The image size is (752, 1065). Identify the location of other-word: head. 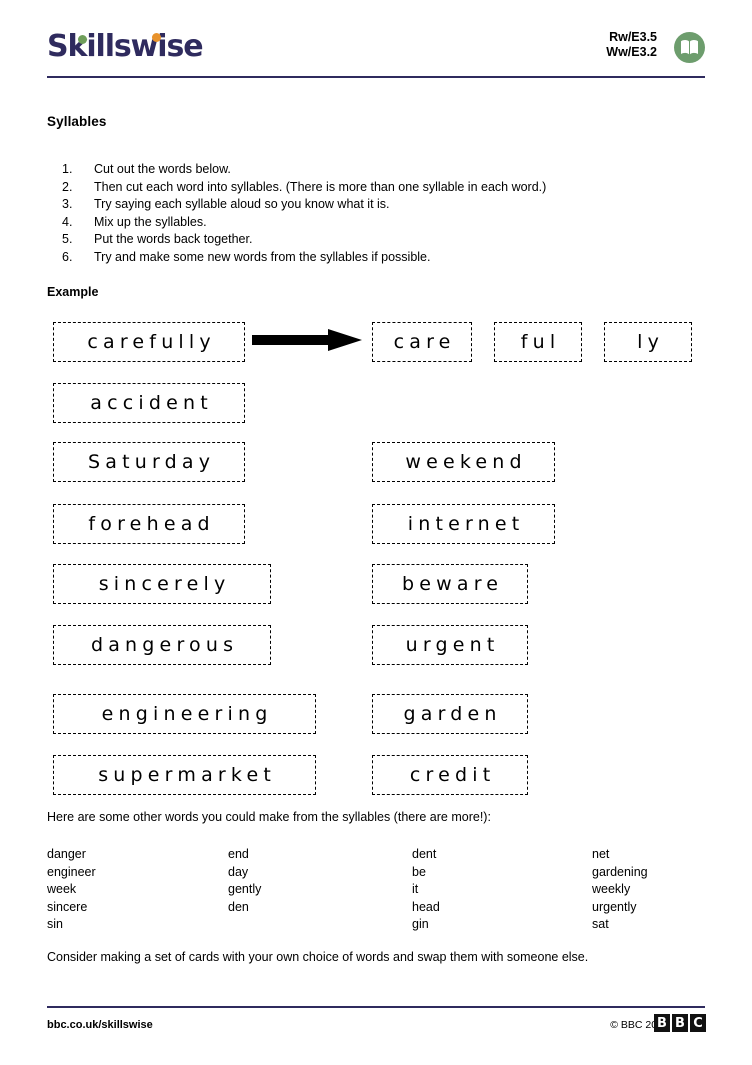
(426, 906).